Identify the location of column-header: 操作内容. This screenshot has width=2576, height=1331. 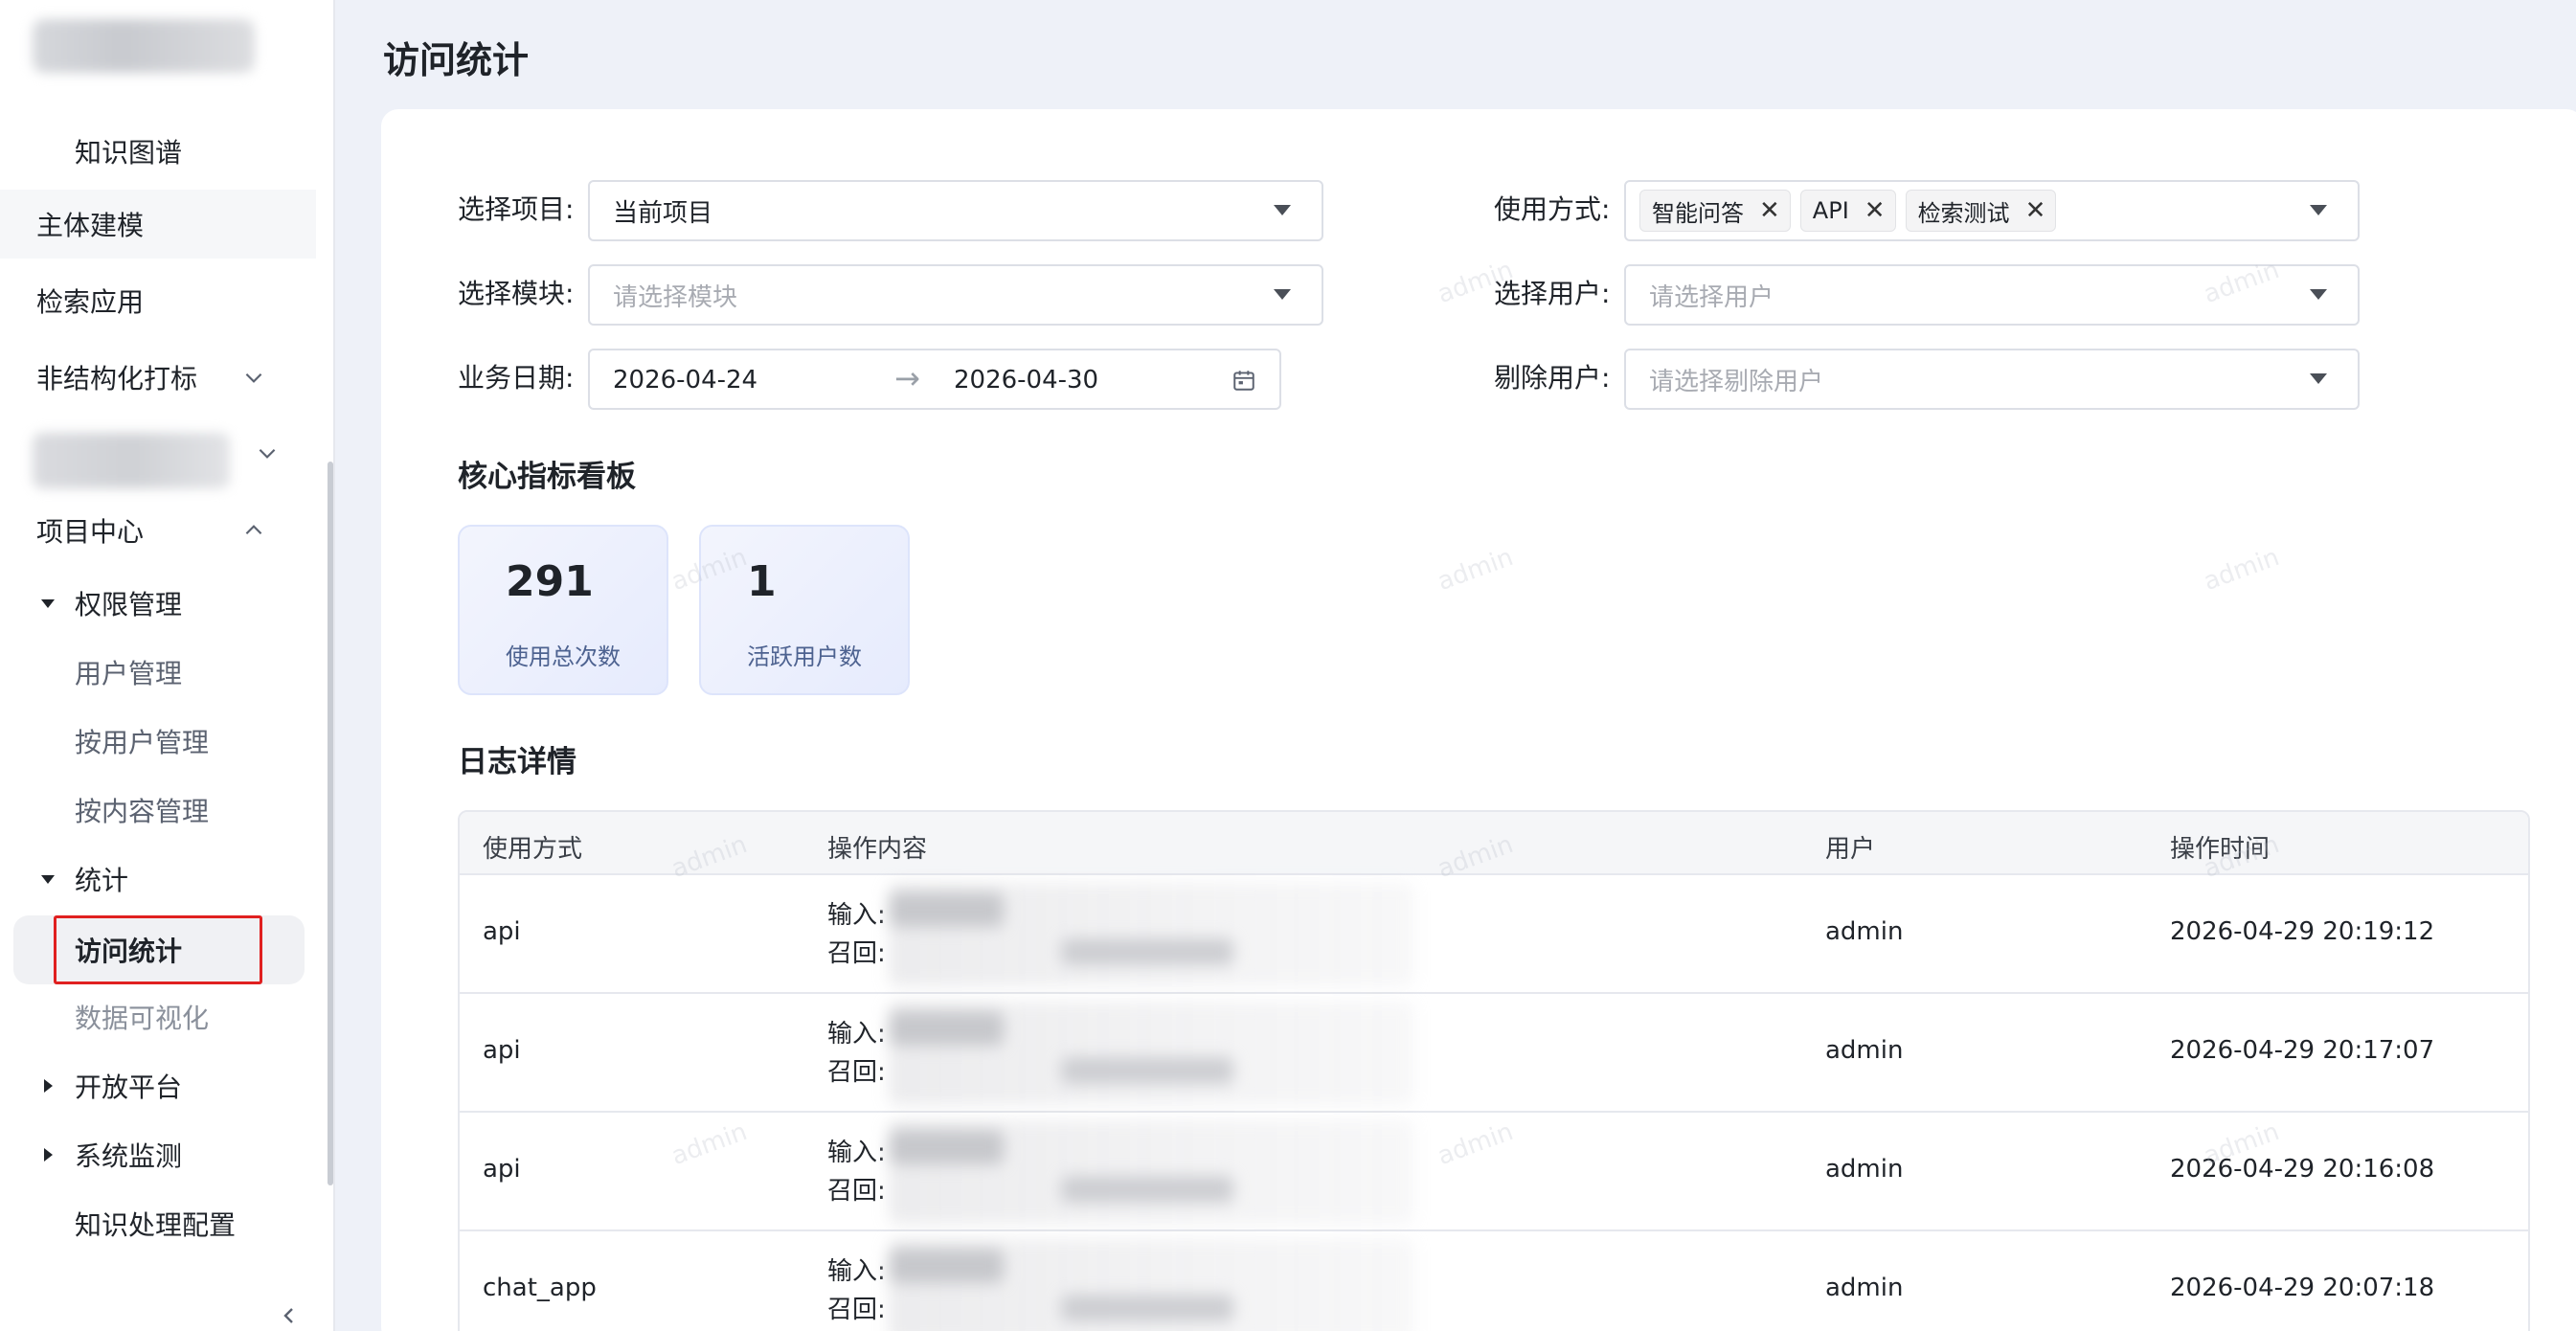
(877, 849).